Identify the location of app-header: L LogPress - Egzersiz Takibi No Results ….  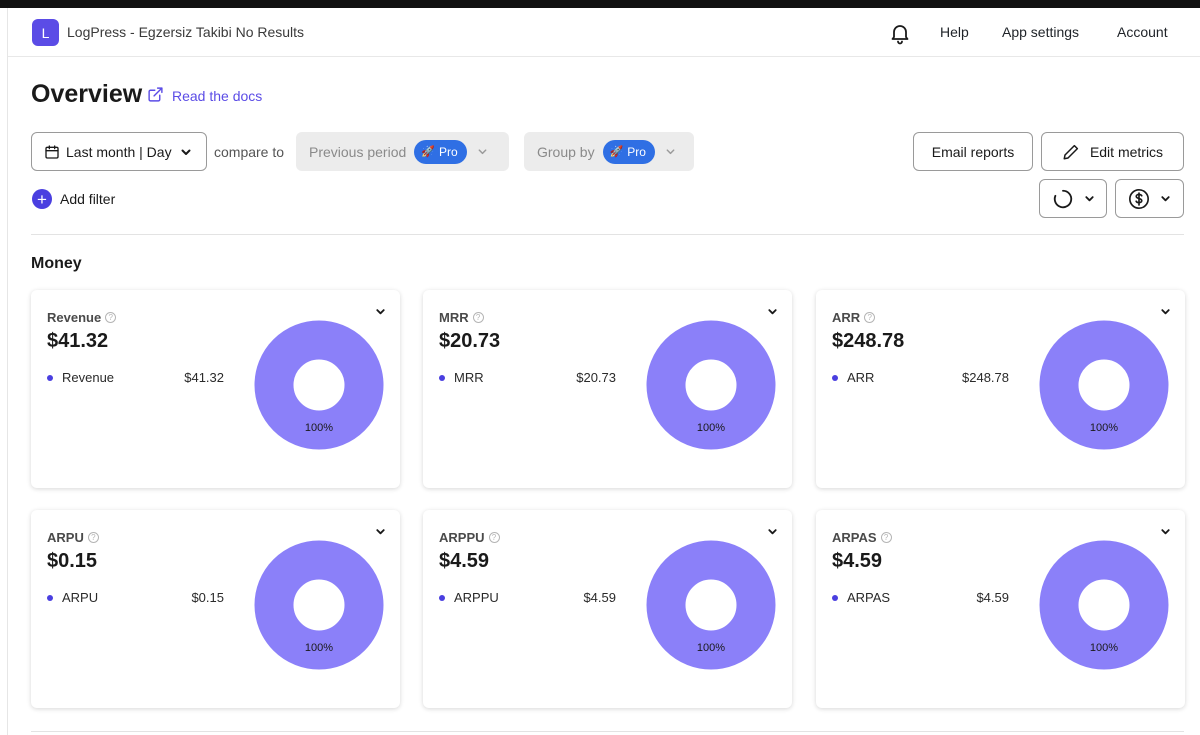
(604, 32).